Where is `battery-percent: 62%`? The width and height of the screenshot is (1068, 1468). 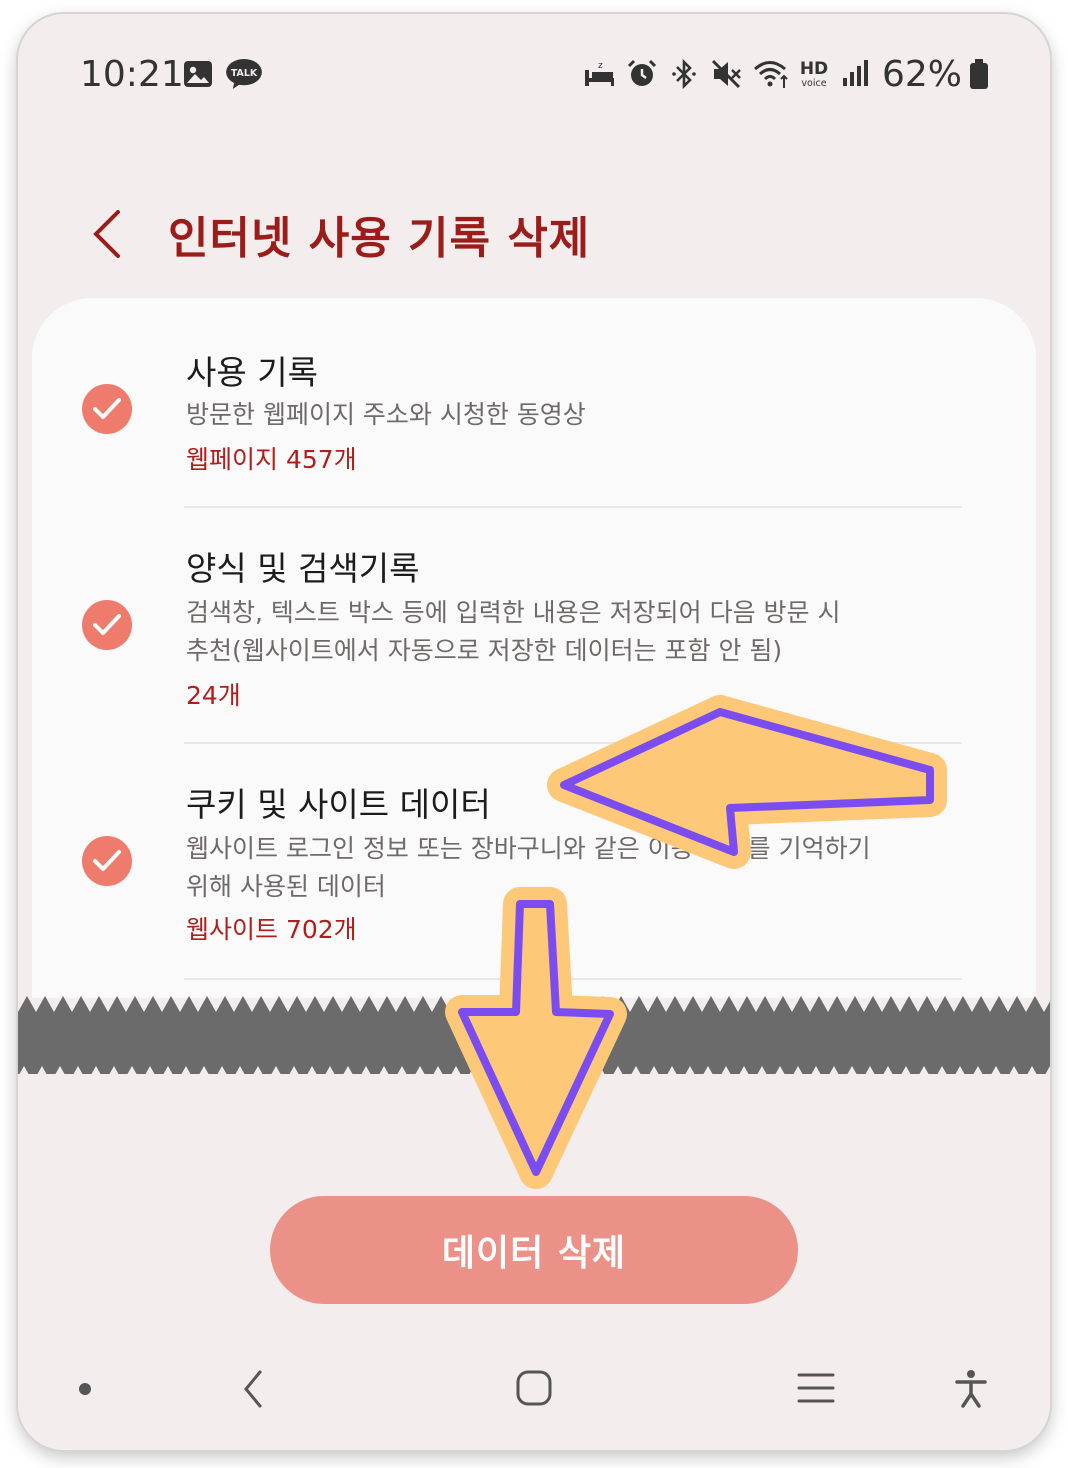
battery-percent: 62% is located at coordinates (922, 74).